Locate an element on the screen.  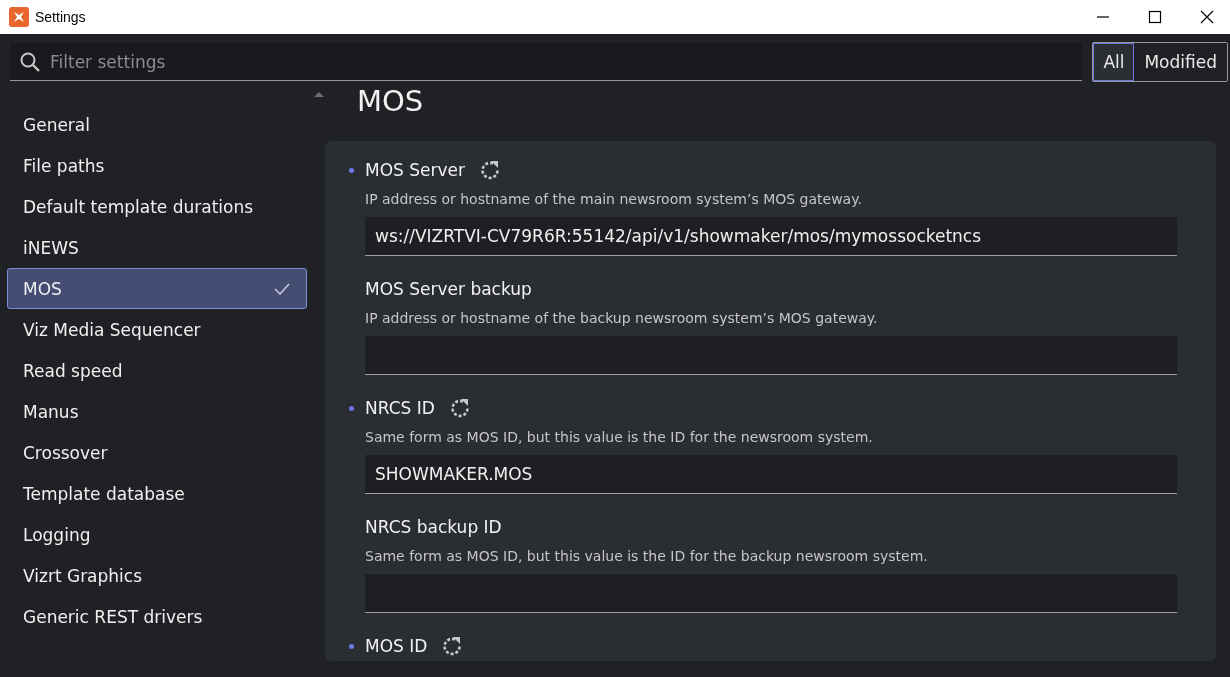
sidebar-item: Viz Media Sequencer is located at coordinates (157, 329).